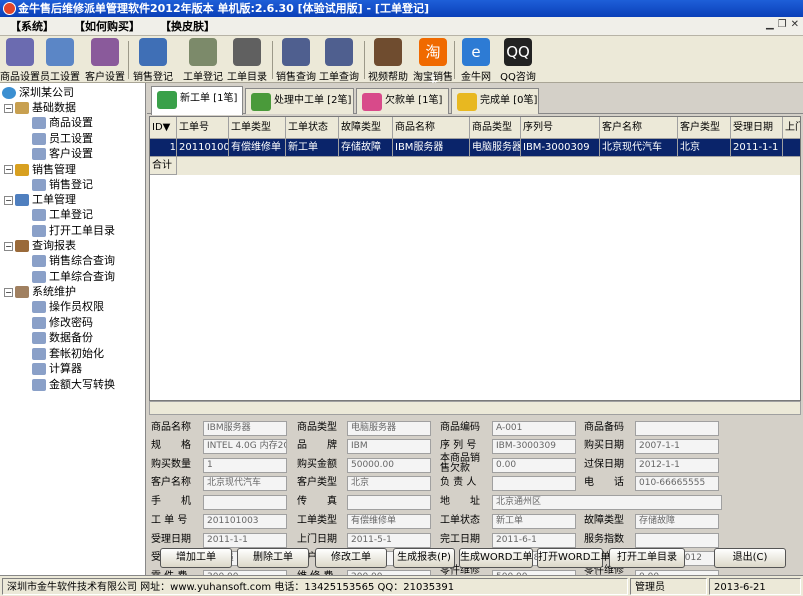 The image size is (803, 596). What do you see at coordinates (339, 60) in the screenshot?
I see `toolbar-button-7: 工单查询` at bounding box center [339, 60].